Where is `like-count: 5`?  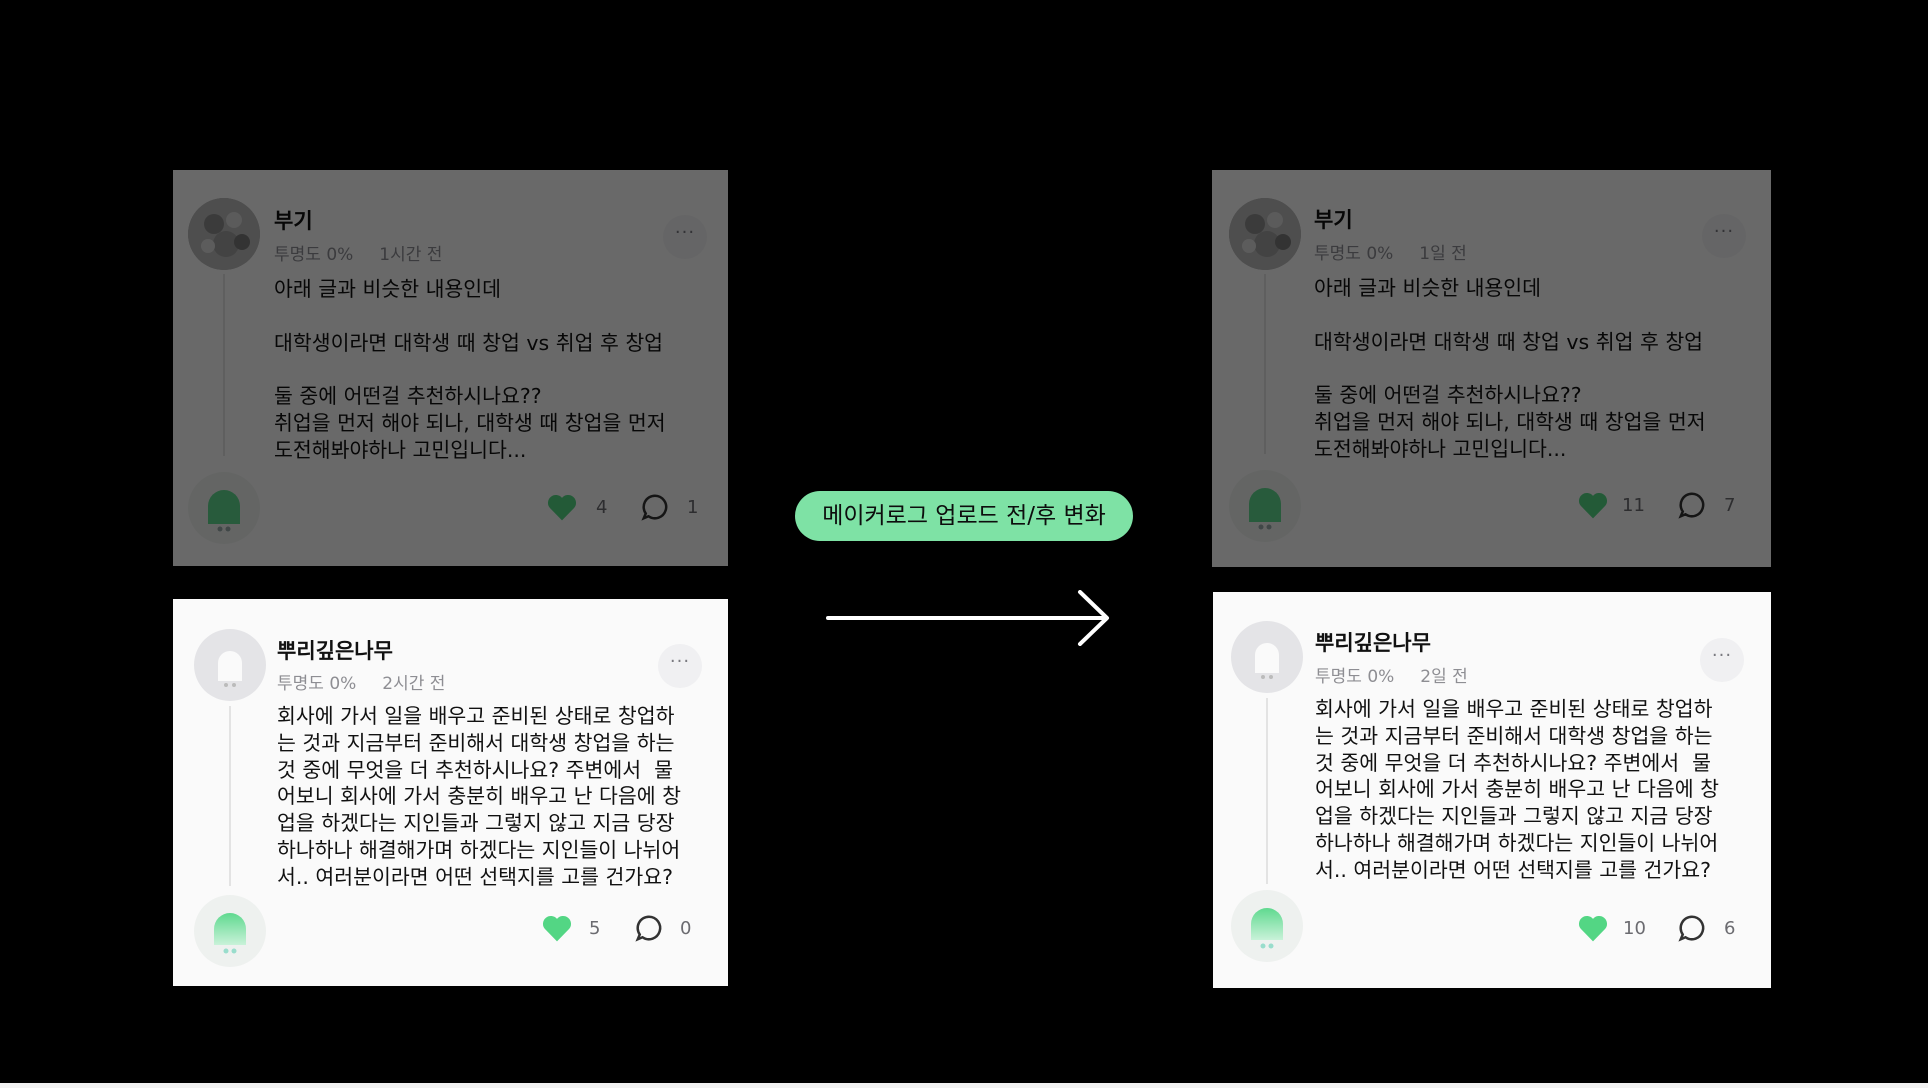
like-count: 5 is located at coordinates (595, 928).